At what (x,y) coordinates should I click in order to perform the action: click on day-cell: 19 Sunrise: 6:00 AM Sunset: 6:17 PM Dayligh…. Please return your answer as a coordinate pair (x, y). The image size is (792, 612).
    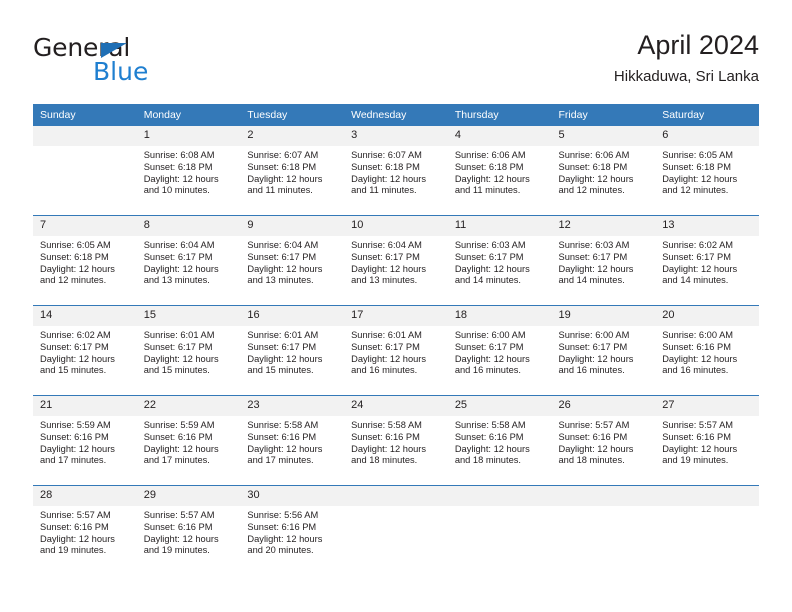
    Looking at the image, I should click on (603, 350).